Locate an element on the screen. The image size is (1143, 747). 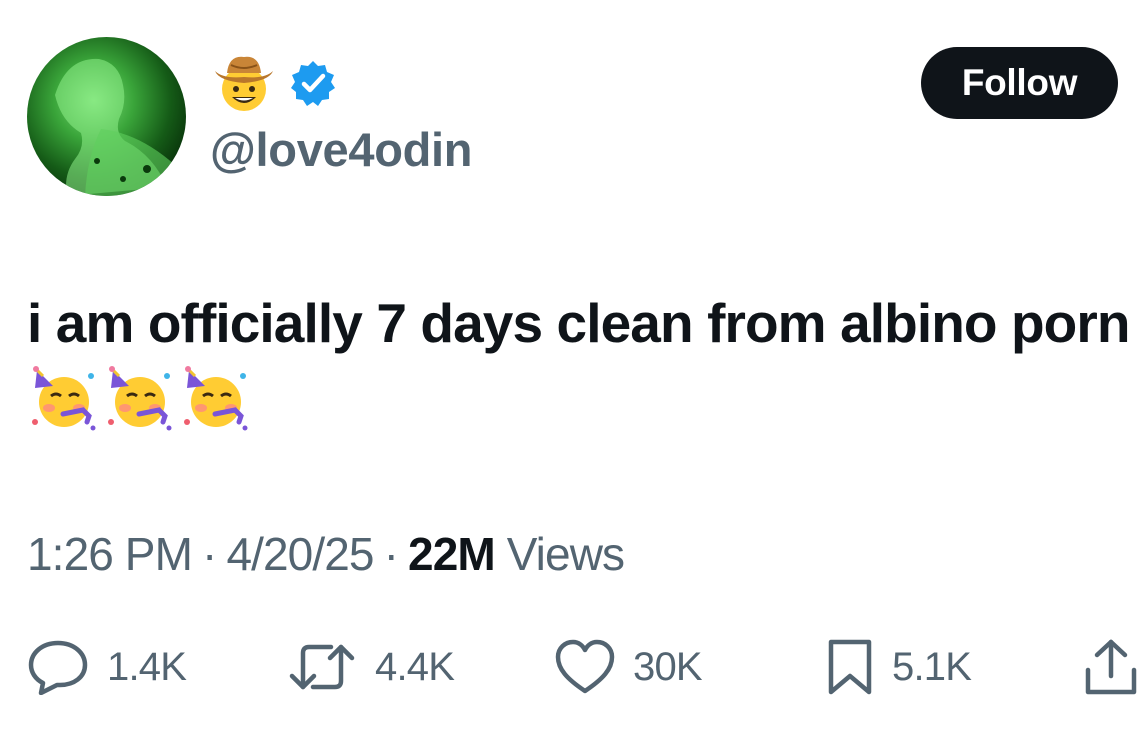
reply-button: 1.4K is located at coordinates (107, 667).